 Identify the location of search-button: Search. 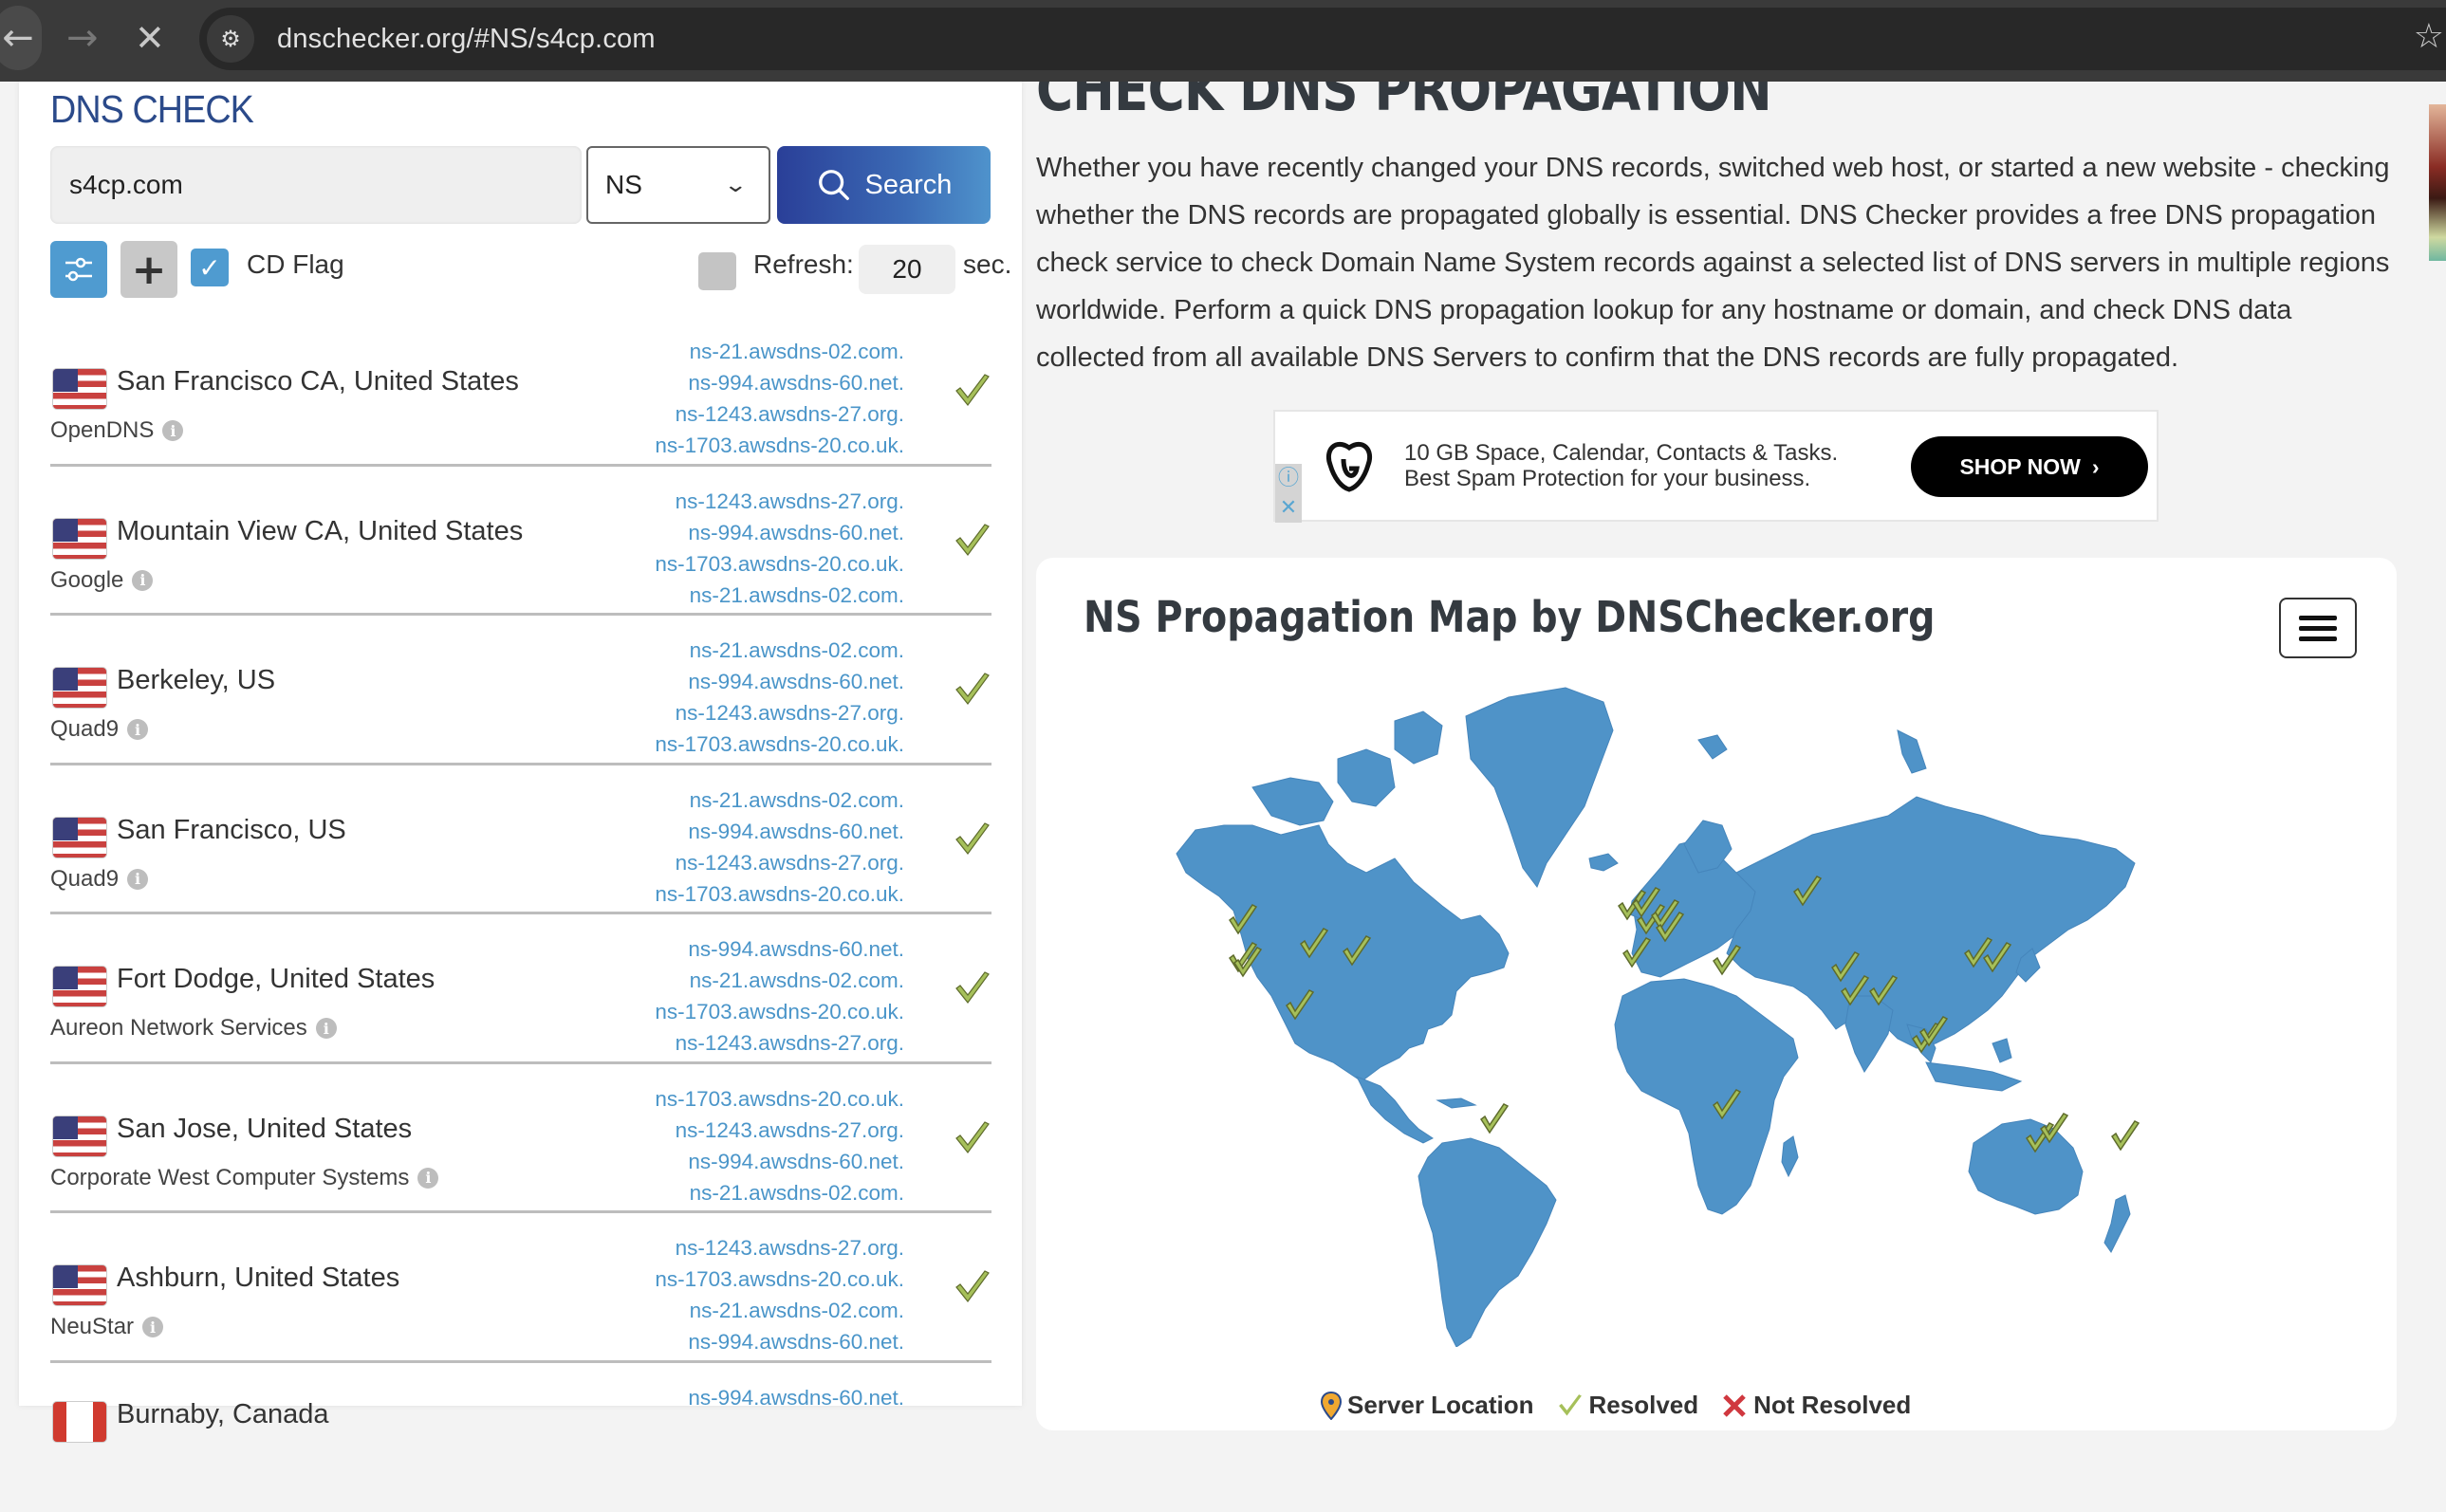
(884, 185).